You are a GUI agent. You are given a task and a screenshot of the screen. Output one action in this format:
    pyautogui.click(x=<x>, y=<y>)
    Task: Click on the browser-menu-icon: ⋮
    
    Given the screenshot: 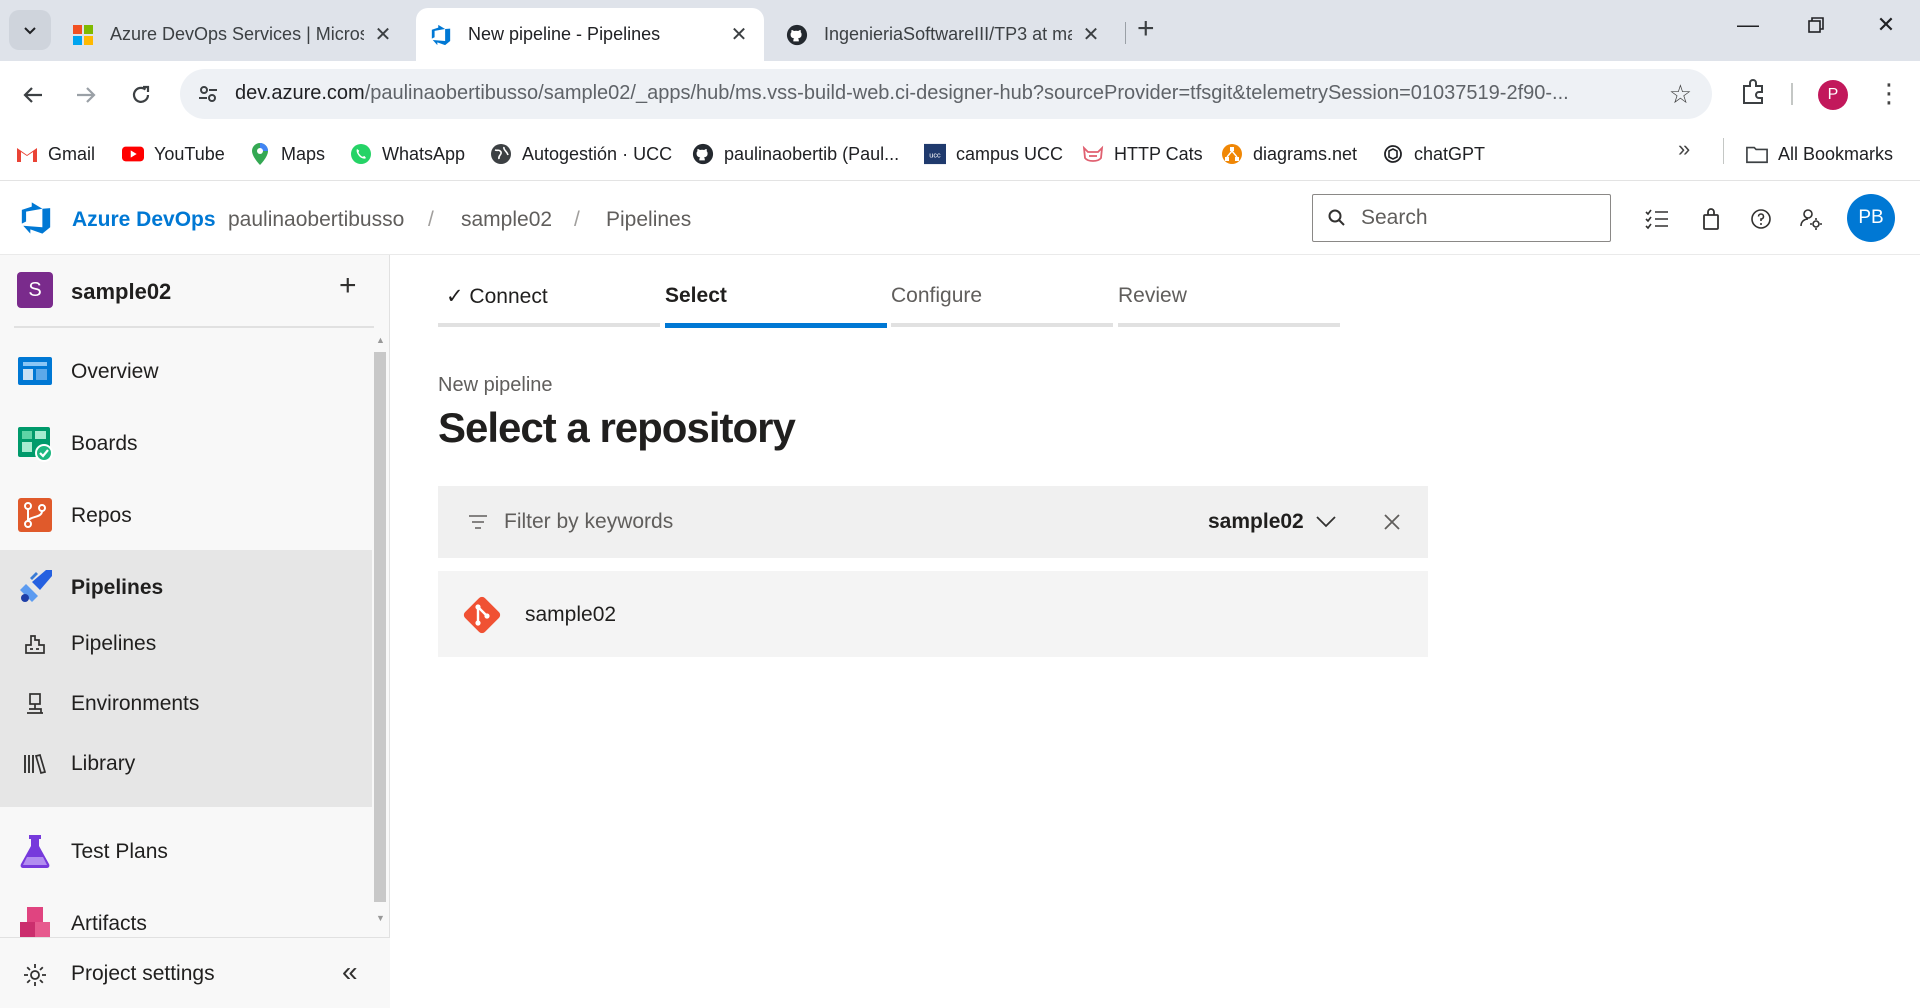 What is the action you would take?
    pyautogui.click(x=1889, y=93)
    